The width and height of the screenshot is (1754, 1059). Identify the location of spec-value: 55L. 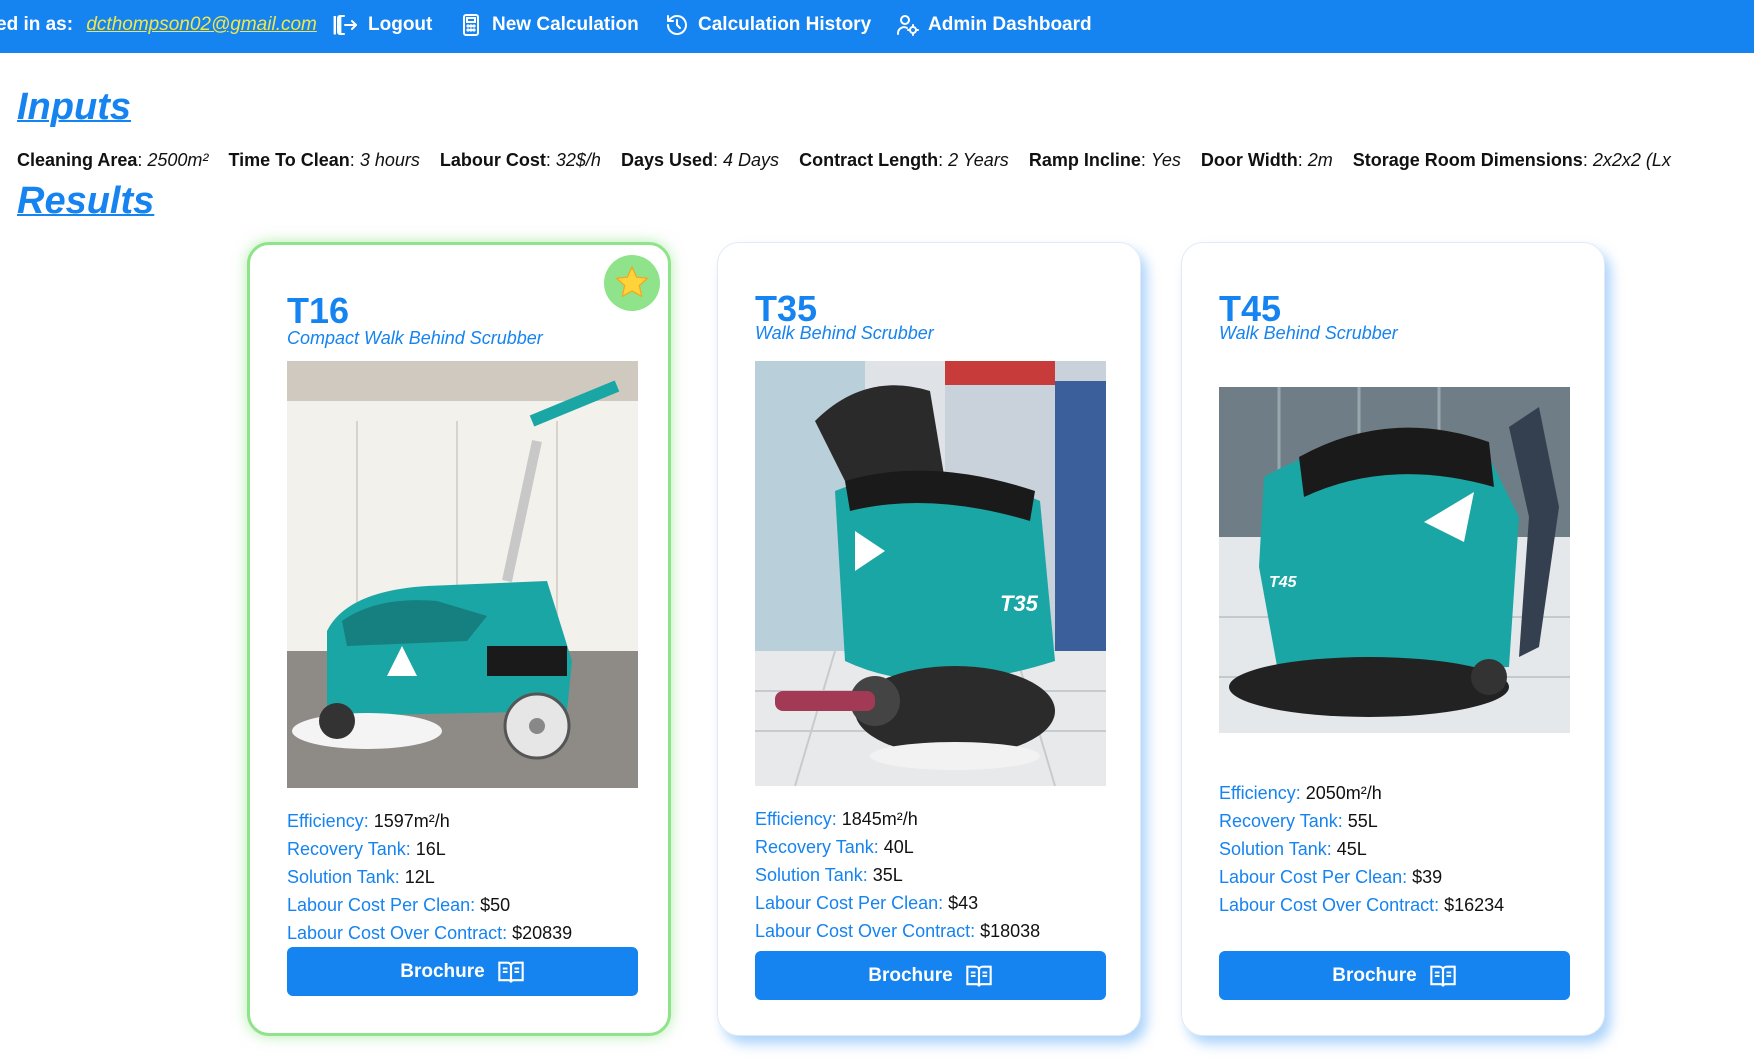
(1362, 821).